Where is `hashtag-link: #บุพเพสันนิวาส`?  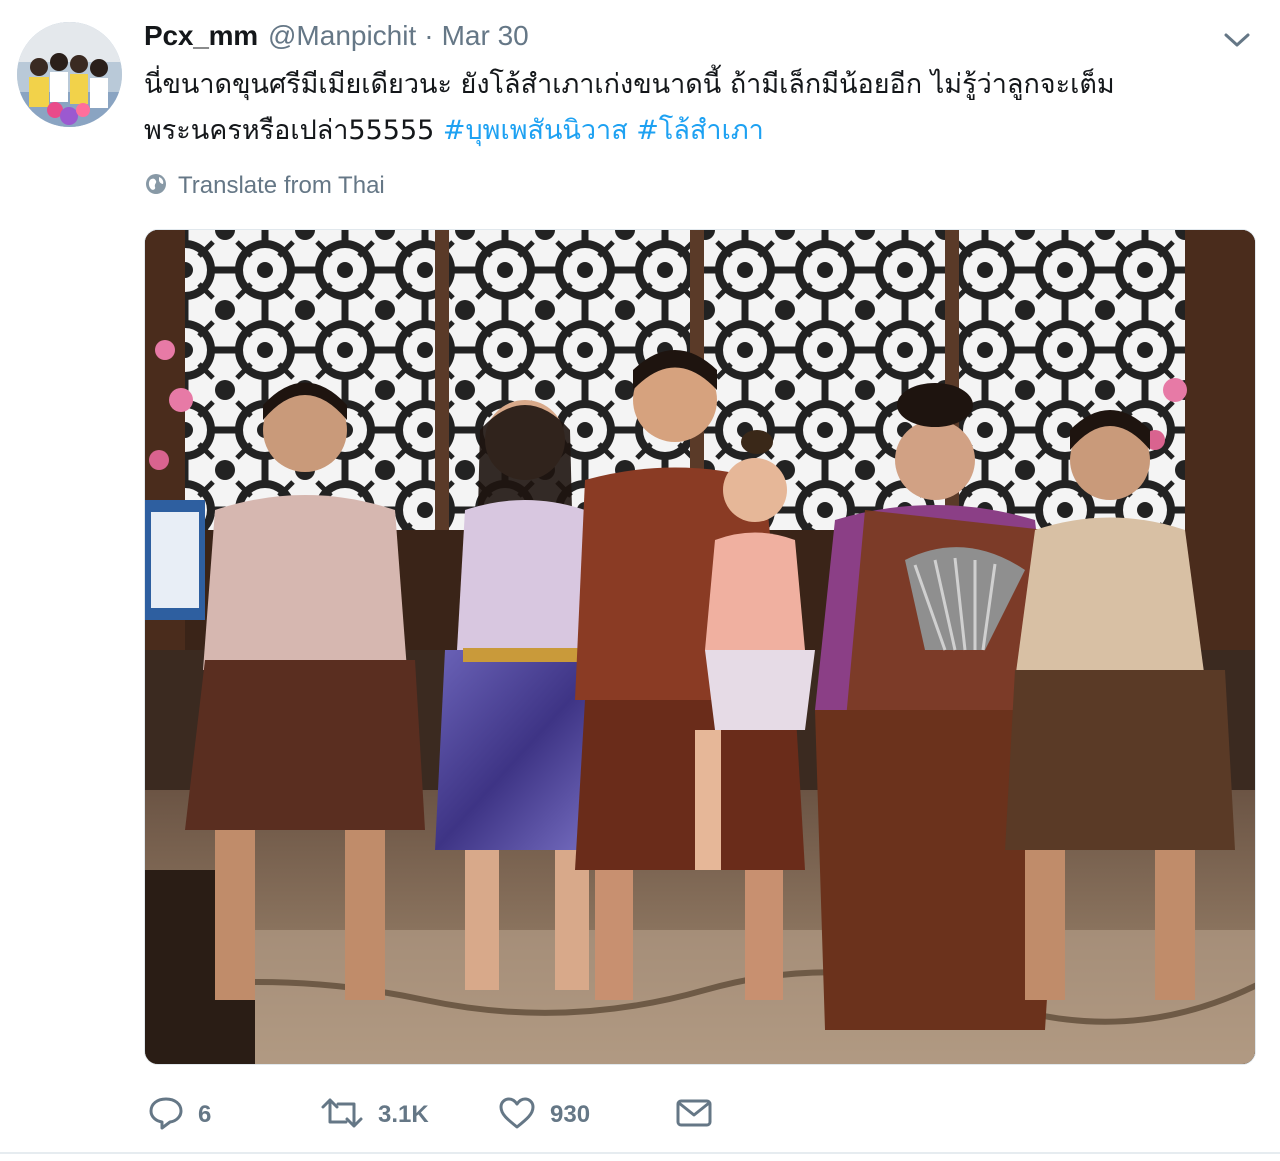 hashtag-link: #บุพเพสันนิวาส is located at coordinates (535, 130).